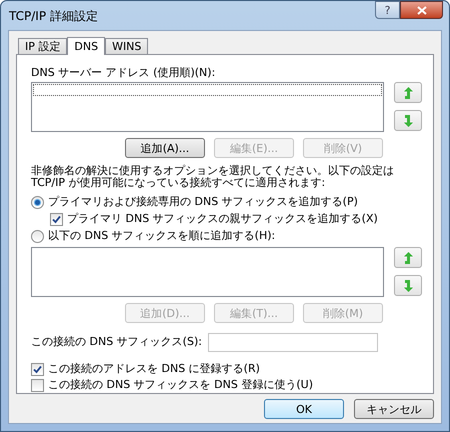  I want to click on section-label: DNS サーバー アドレス (使用順)(N):, so click(123, 72).